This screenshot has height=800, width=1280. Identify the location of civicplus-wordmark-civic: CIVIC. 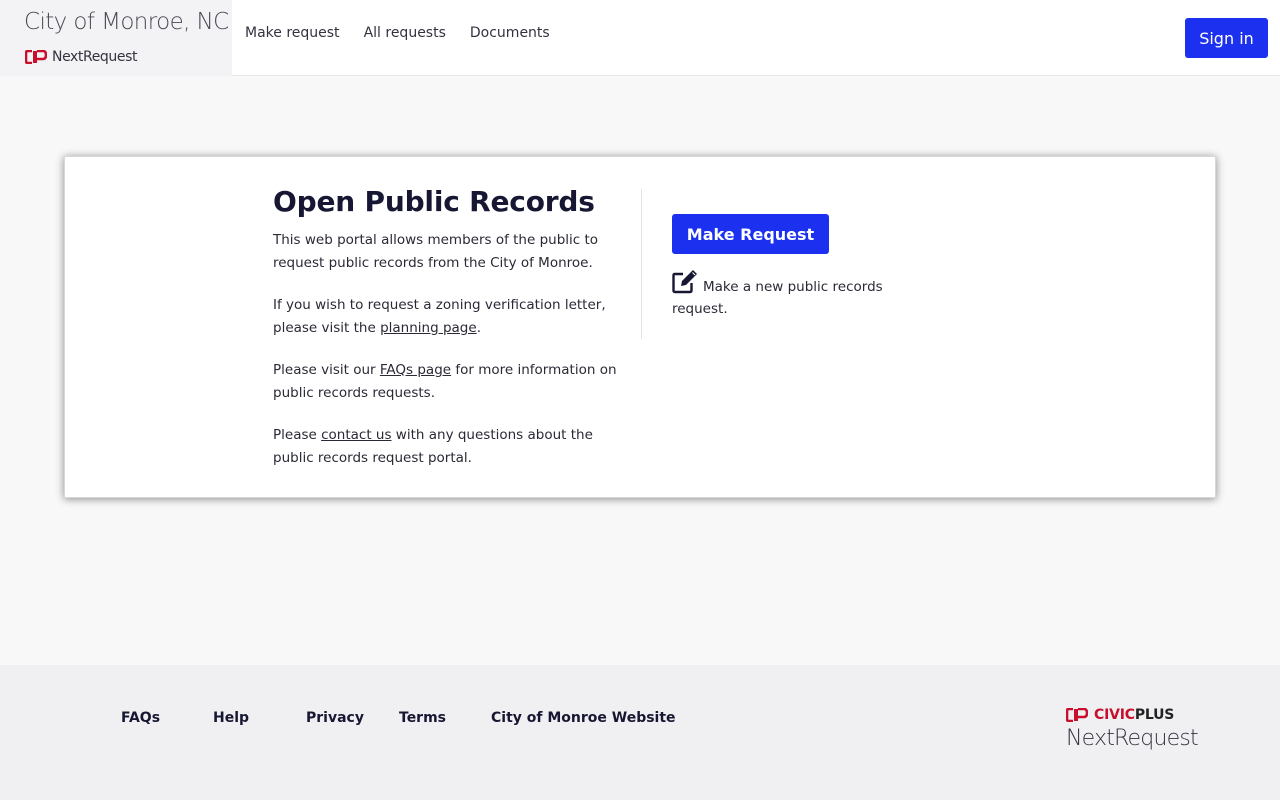
(1114, 715).